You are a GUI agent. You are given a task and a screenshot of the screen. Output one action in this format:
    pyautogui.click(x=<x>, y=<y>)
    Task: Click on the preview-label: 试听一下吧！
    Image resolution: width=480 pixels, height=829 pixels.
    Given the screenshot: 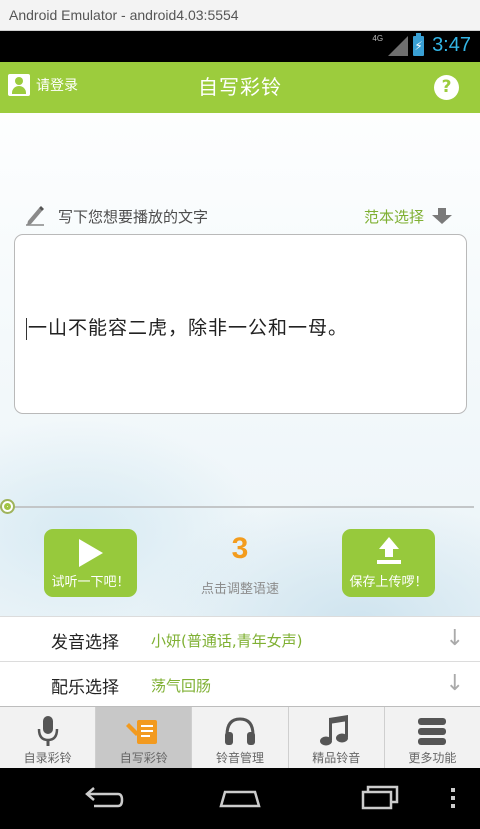 What is the action you would take?
    pyautogui.click(x=90, y=582)
    